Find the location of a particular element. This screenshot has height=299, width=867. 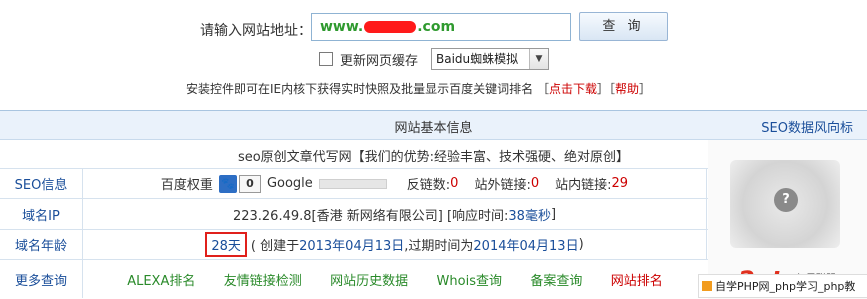

footer-watermark-text: 自学PHP网_php学习_php教 is located at coordinates (785, 286).